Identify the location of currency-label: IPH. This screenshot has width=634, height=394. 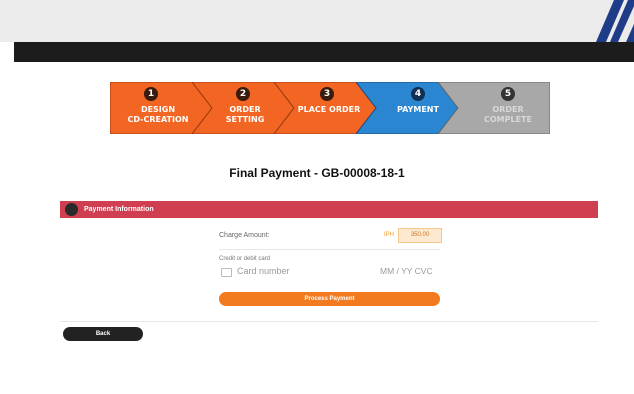
(389, 235).